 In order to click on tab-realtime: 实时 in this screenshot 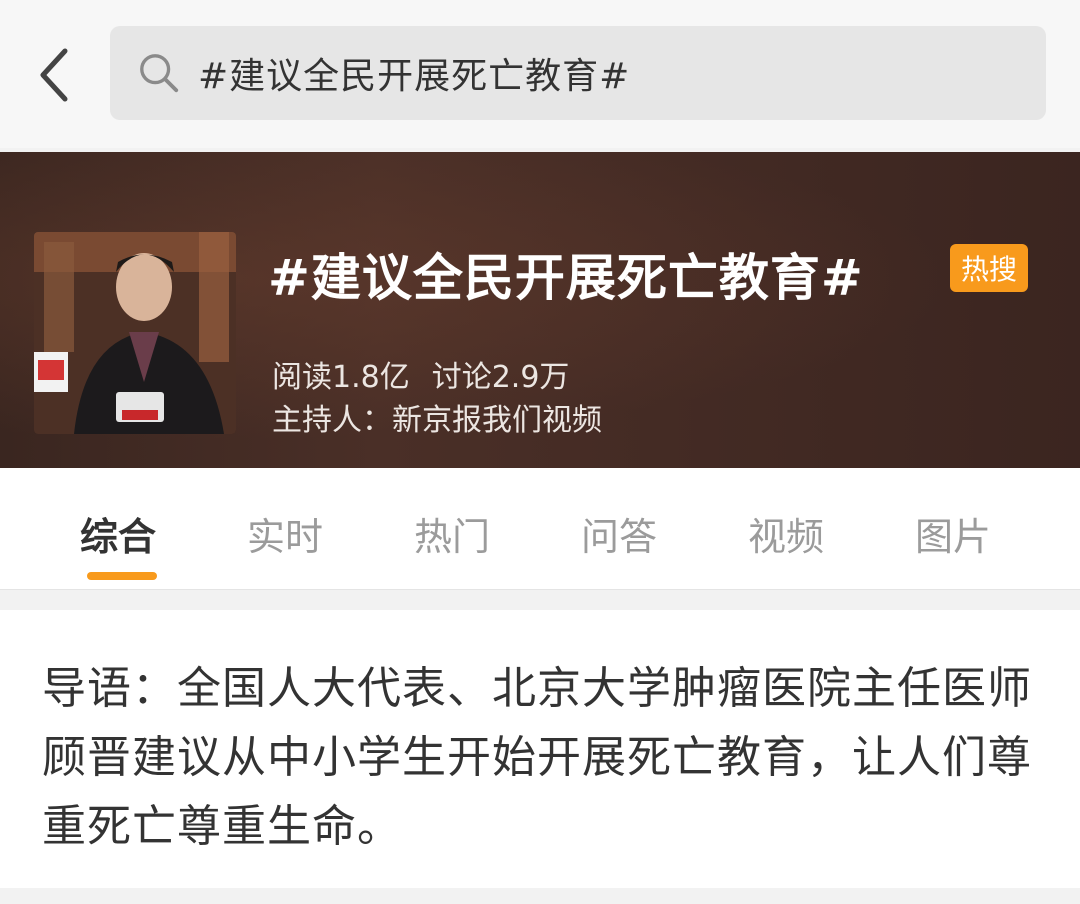, I will do `click(285, 532)`.